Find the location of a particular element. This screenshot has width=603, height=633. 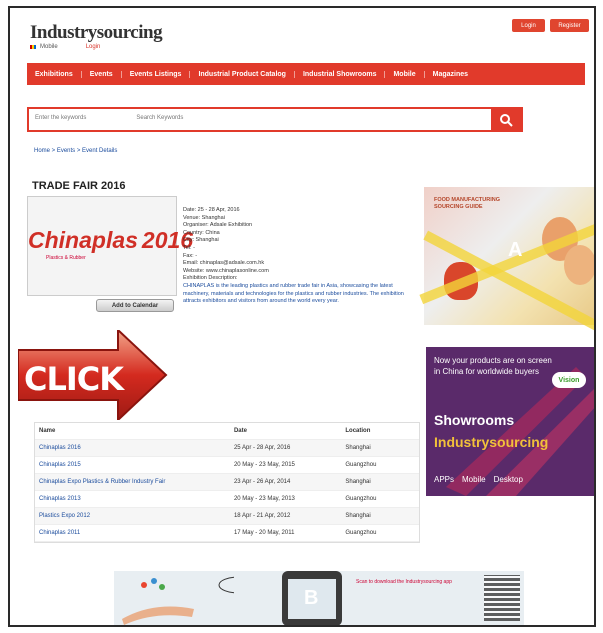

detail-line: Organiser: Adsale Exhibition is located at coordinates (218, 225).